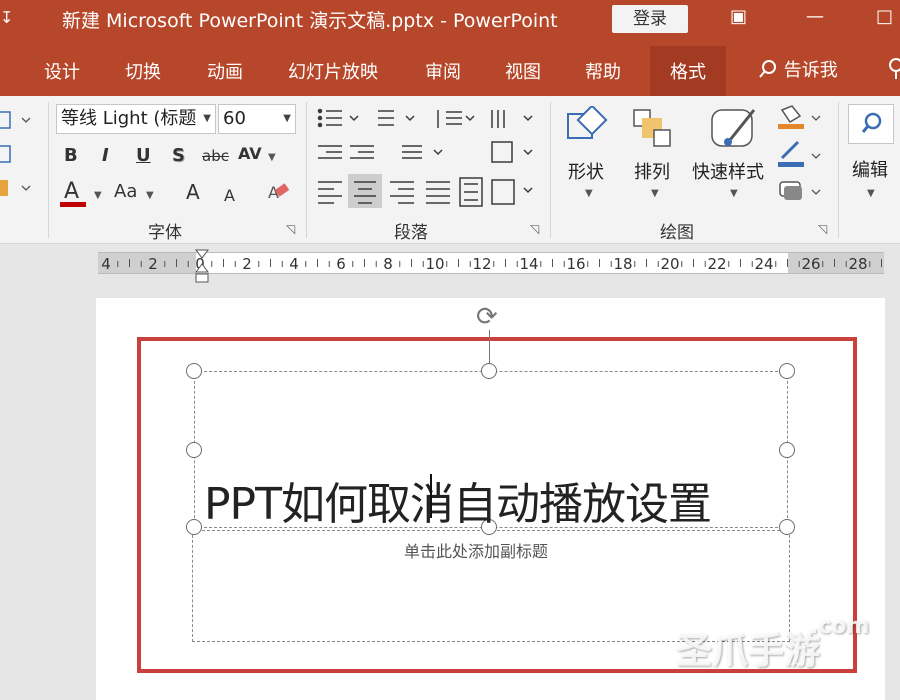 This screenshot has height=700, width=900. I want to click on ruler-number: 18, so click(622, 264).